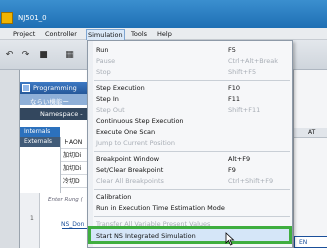 Image resolution: width=327 pixels, height=248 pixels. What do you see at coordinates (192, 61) in the screenshot?
I see `menu-item-pause: Pause Ctrl+Alt+Break` at bounding box center [192, 61].